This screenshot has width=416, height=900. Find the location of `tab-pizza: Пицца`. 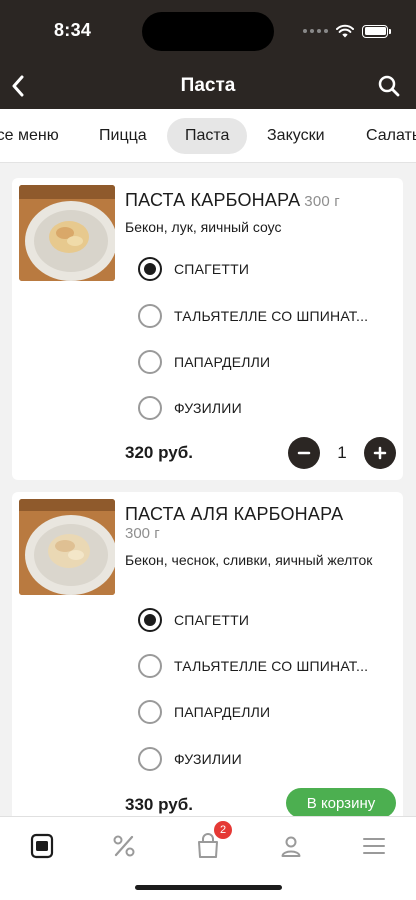

tab-pizza: Пицца is located at coordinates (123, 136).